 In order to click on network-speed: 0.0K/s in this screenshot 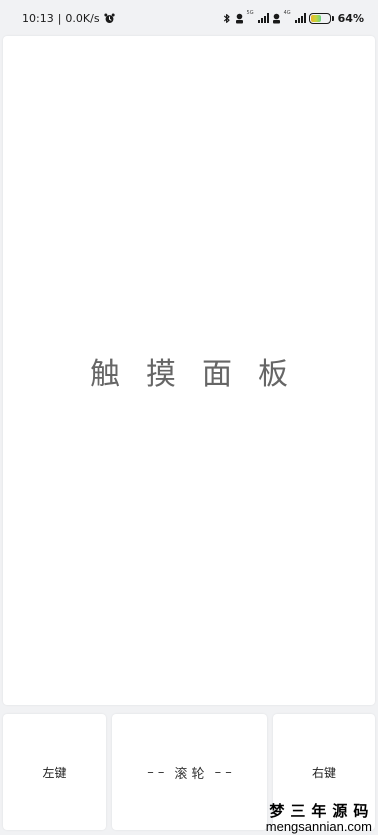, I will do `click(82, 18)`.